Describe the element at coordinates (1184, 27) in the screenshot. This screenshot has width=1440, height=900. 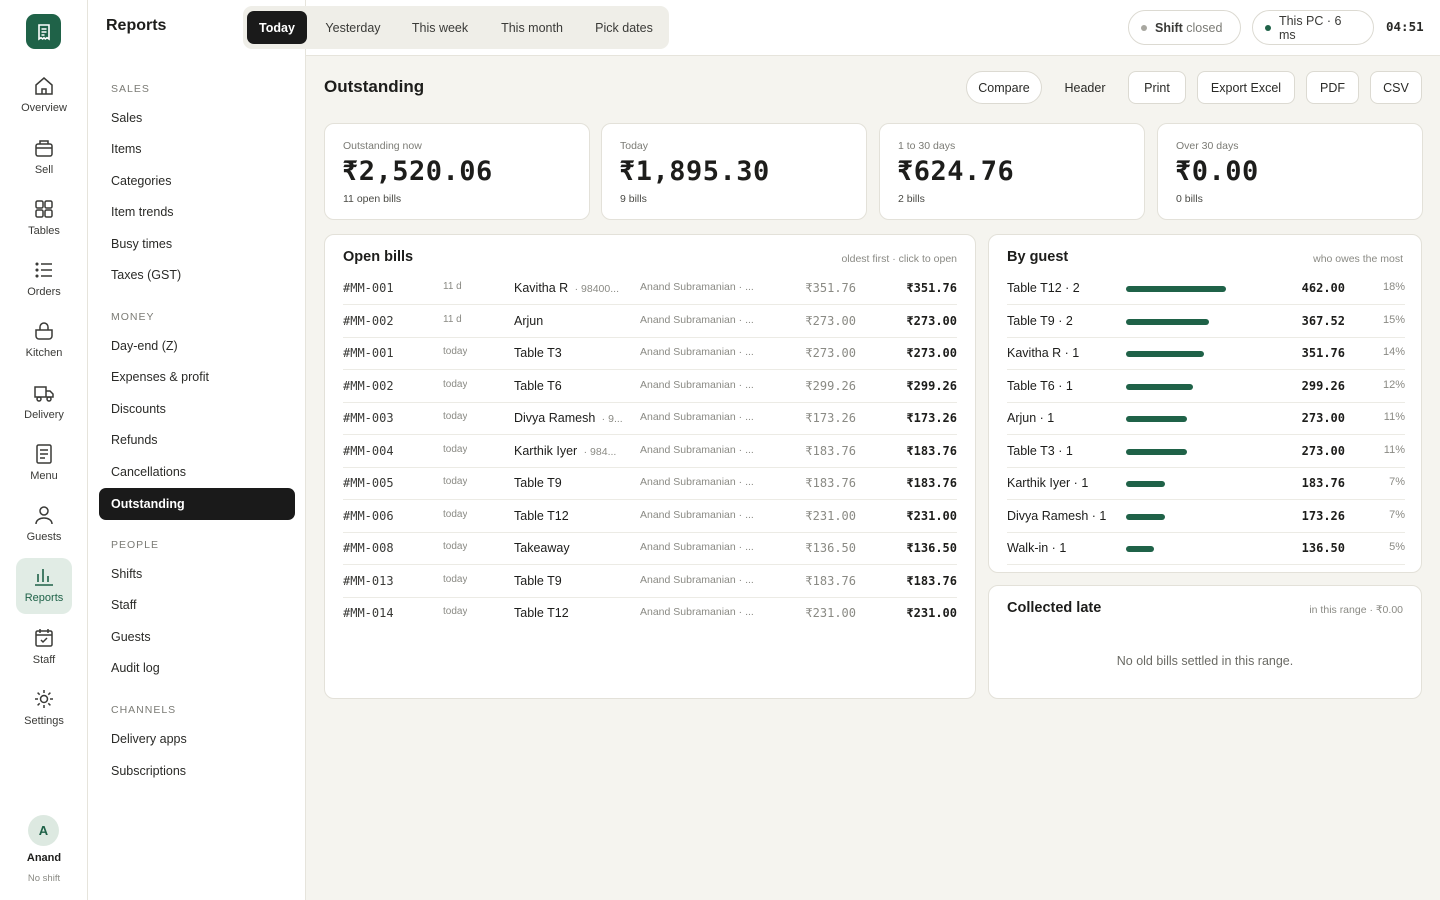
I see `shift-status-pill: Shift closed` at that location.